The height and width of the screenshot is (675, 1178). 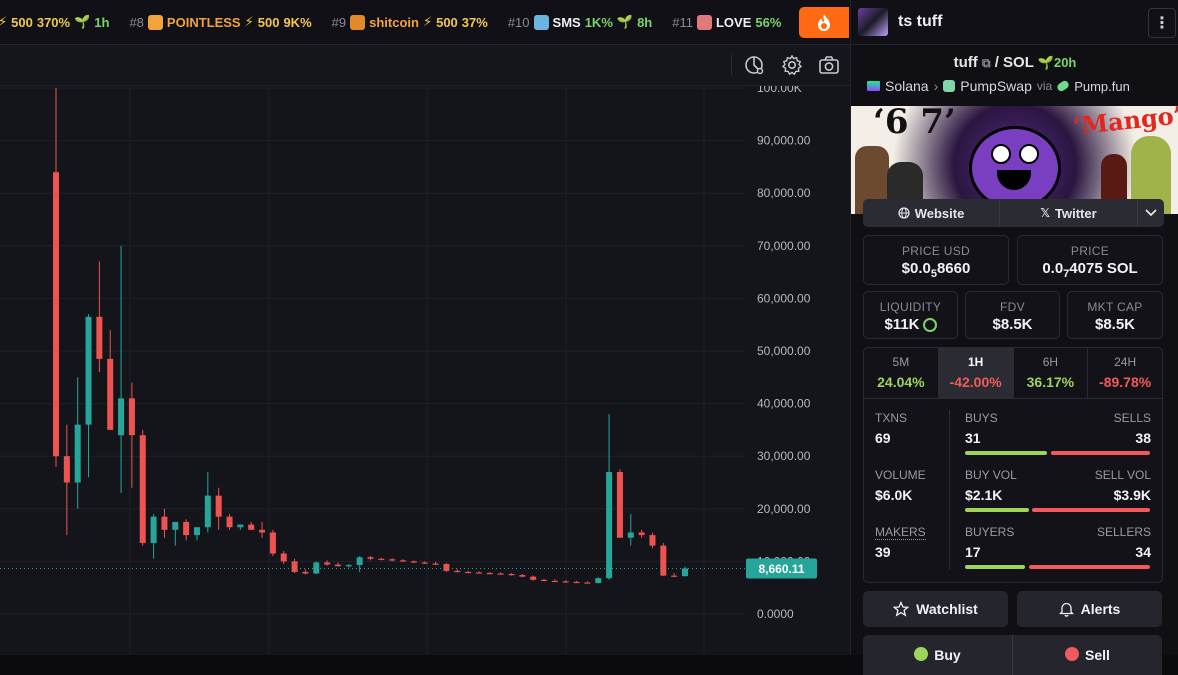 I want to click on ticker-change: 9K%, so click(x=297, y=22).